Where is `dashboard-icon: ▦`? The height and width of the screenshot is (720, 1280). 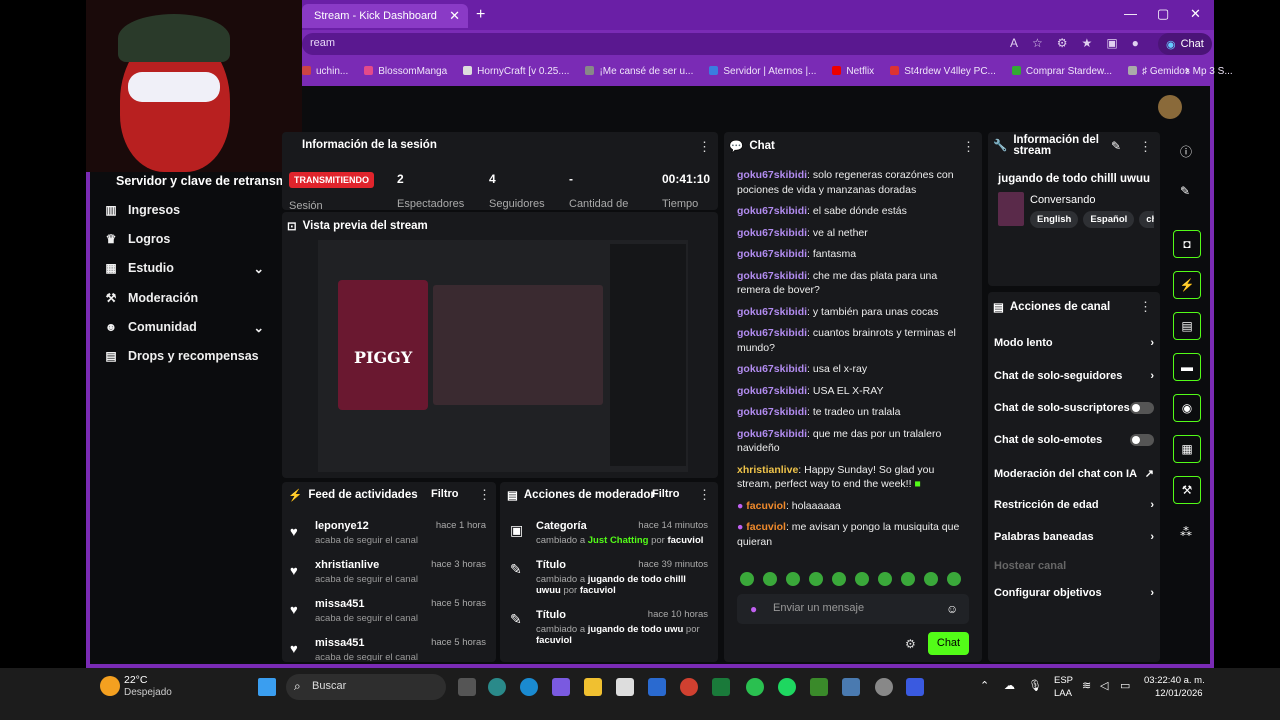 dashboard-icon: ▦ is located at coordinates (1187, 449).